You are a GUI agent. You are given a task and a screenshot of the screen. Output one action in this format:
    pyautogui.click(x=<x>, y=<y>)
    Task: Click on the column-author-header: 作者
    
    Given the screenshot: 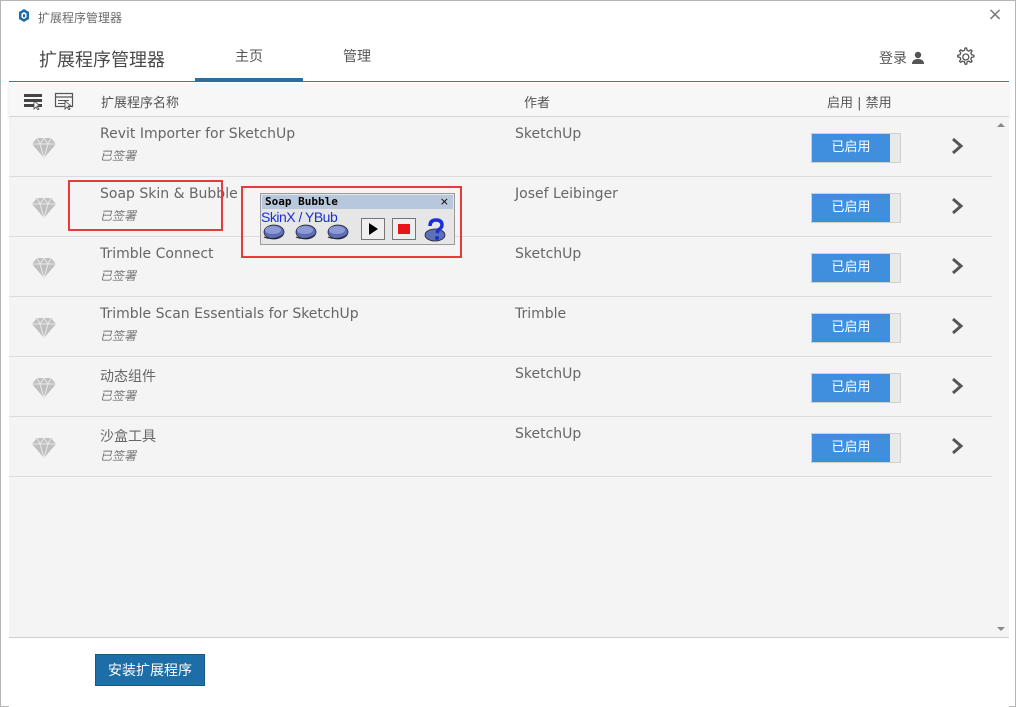 What is the action you would take?
    pyautogui.click(x=537, y=103)
    